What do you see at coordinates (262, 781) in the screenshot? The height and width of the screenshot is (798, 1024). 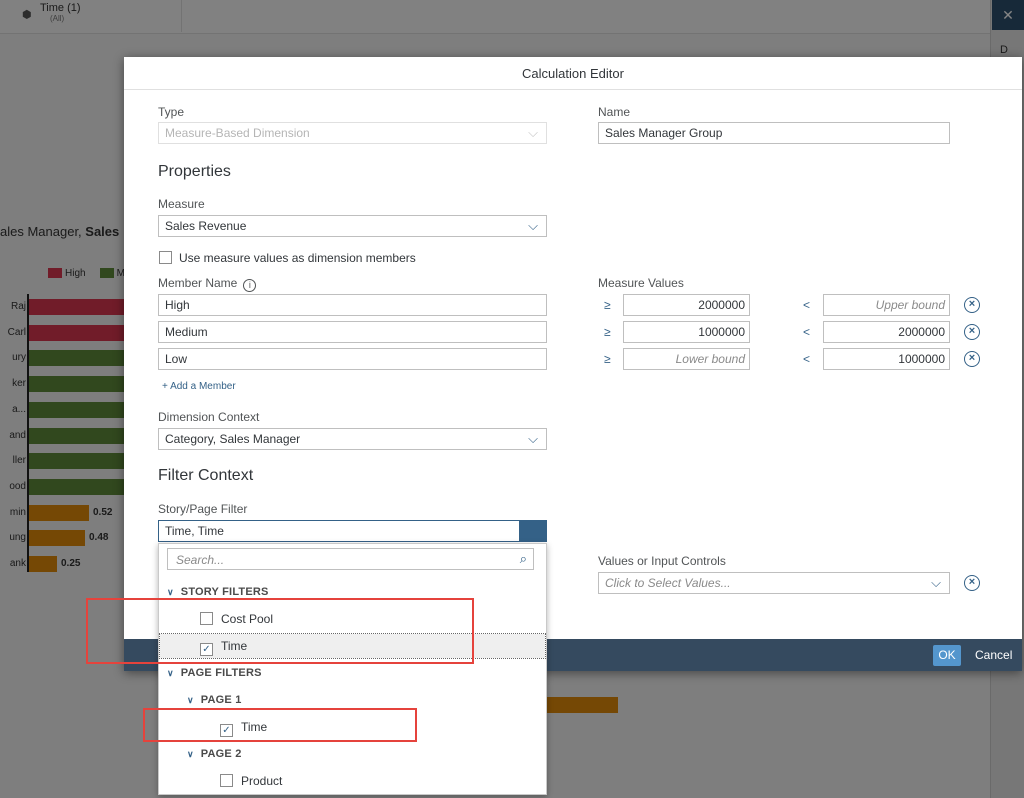 I see `list-item-label: Product` at bounding box center [262, 781].